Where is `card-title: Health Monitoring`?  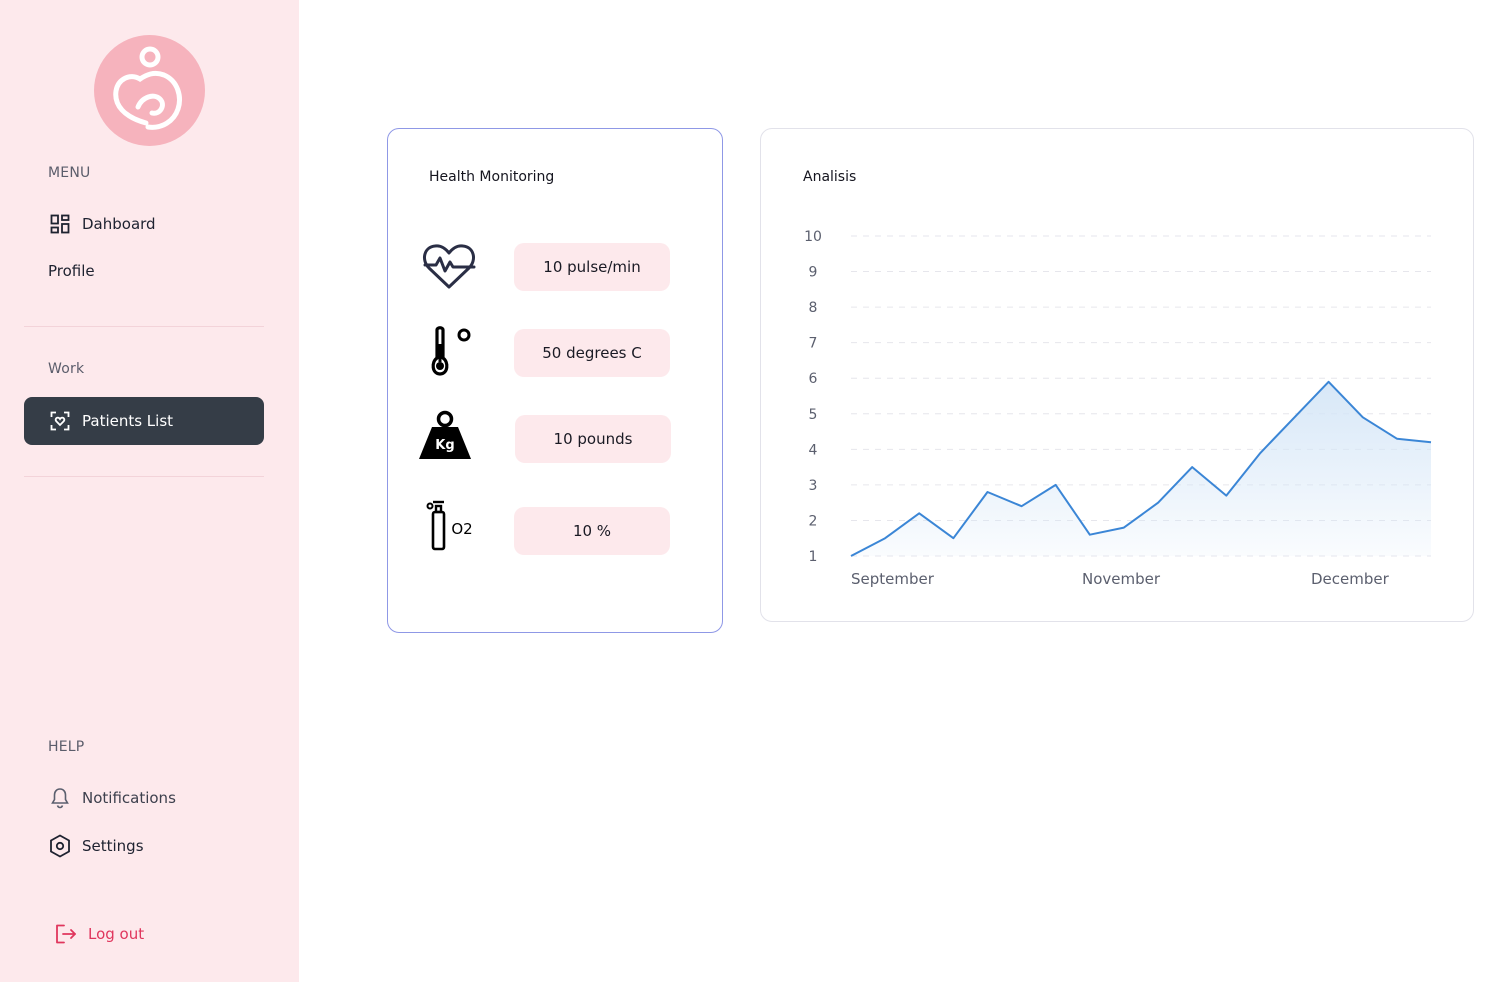
card-title: Health Monitoring is located at coordinates (492, 177).